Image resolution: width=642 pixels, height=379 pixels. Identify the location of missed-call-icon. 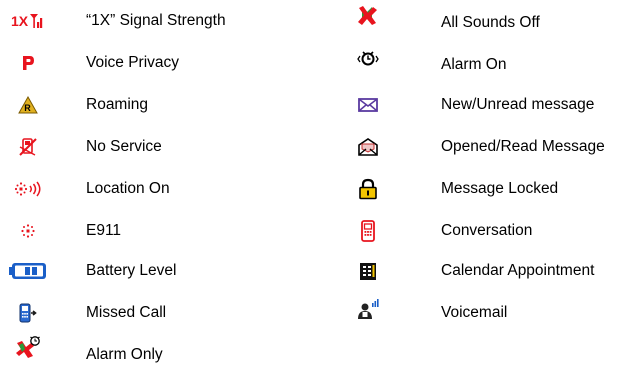
(28, 313).